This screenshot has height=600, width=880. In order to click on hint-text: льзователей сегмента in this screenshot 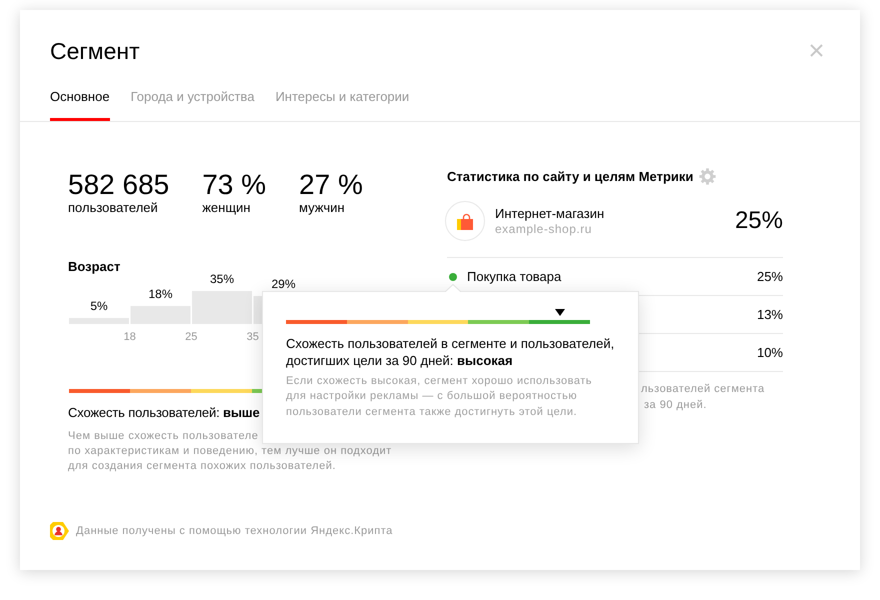, I will do `click(703, 389)`.